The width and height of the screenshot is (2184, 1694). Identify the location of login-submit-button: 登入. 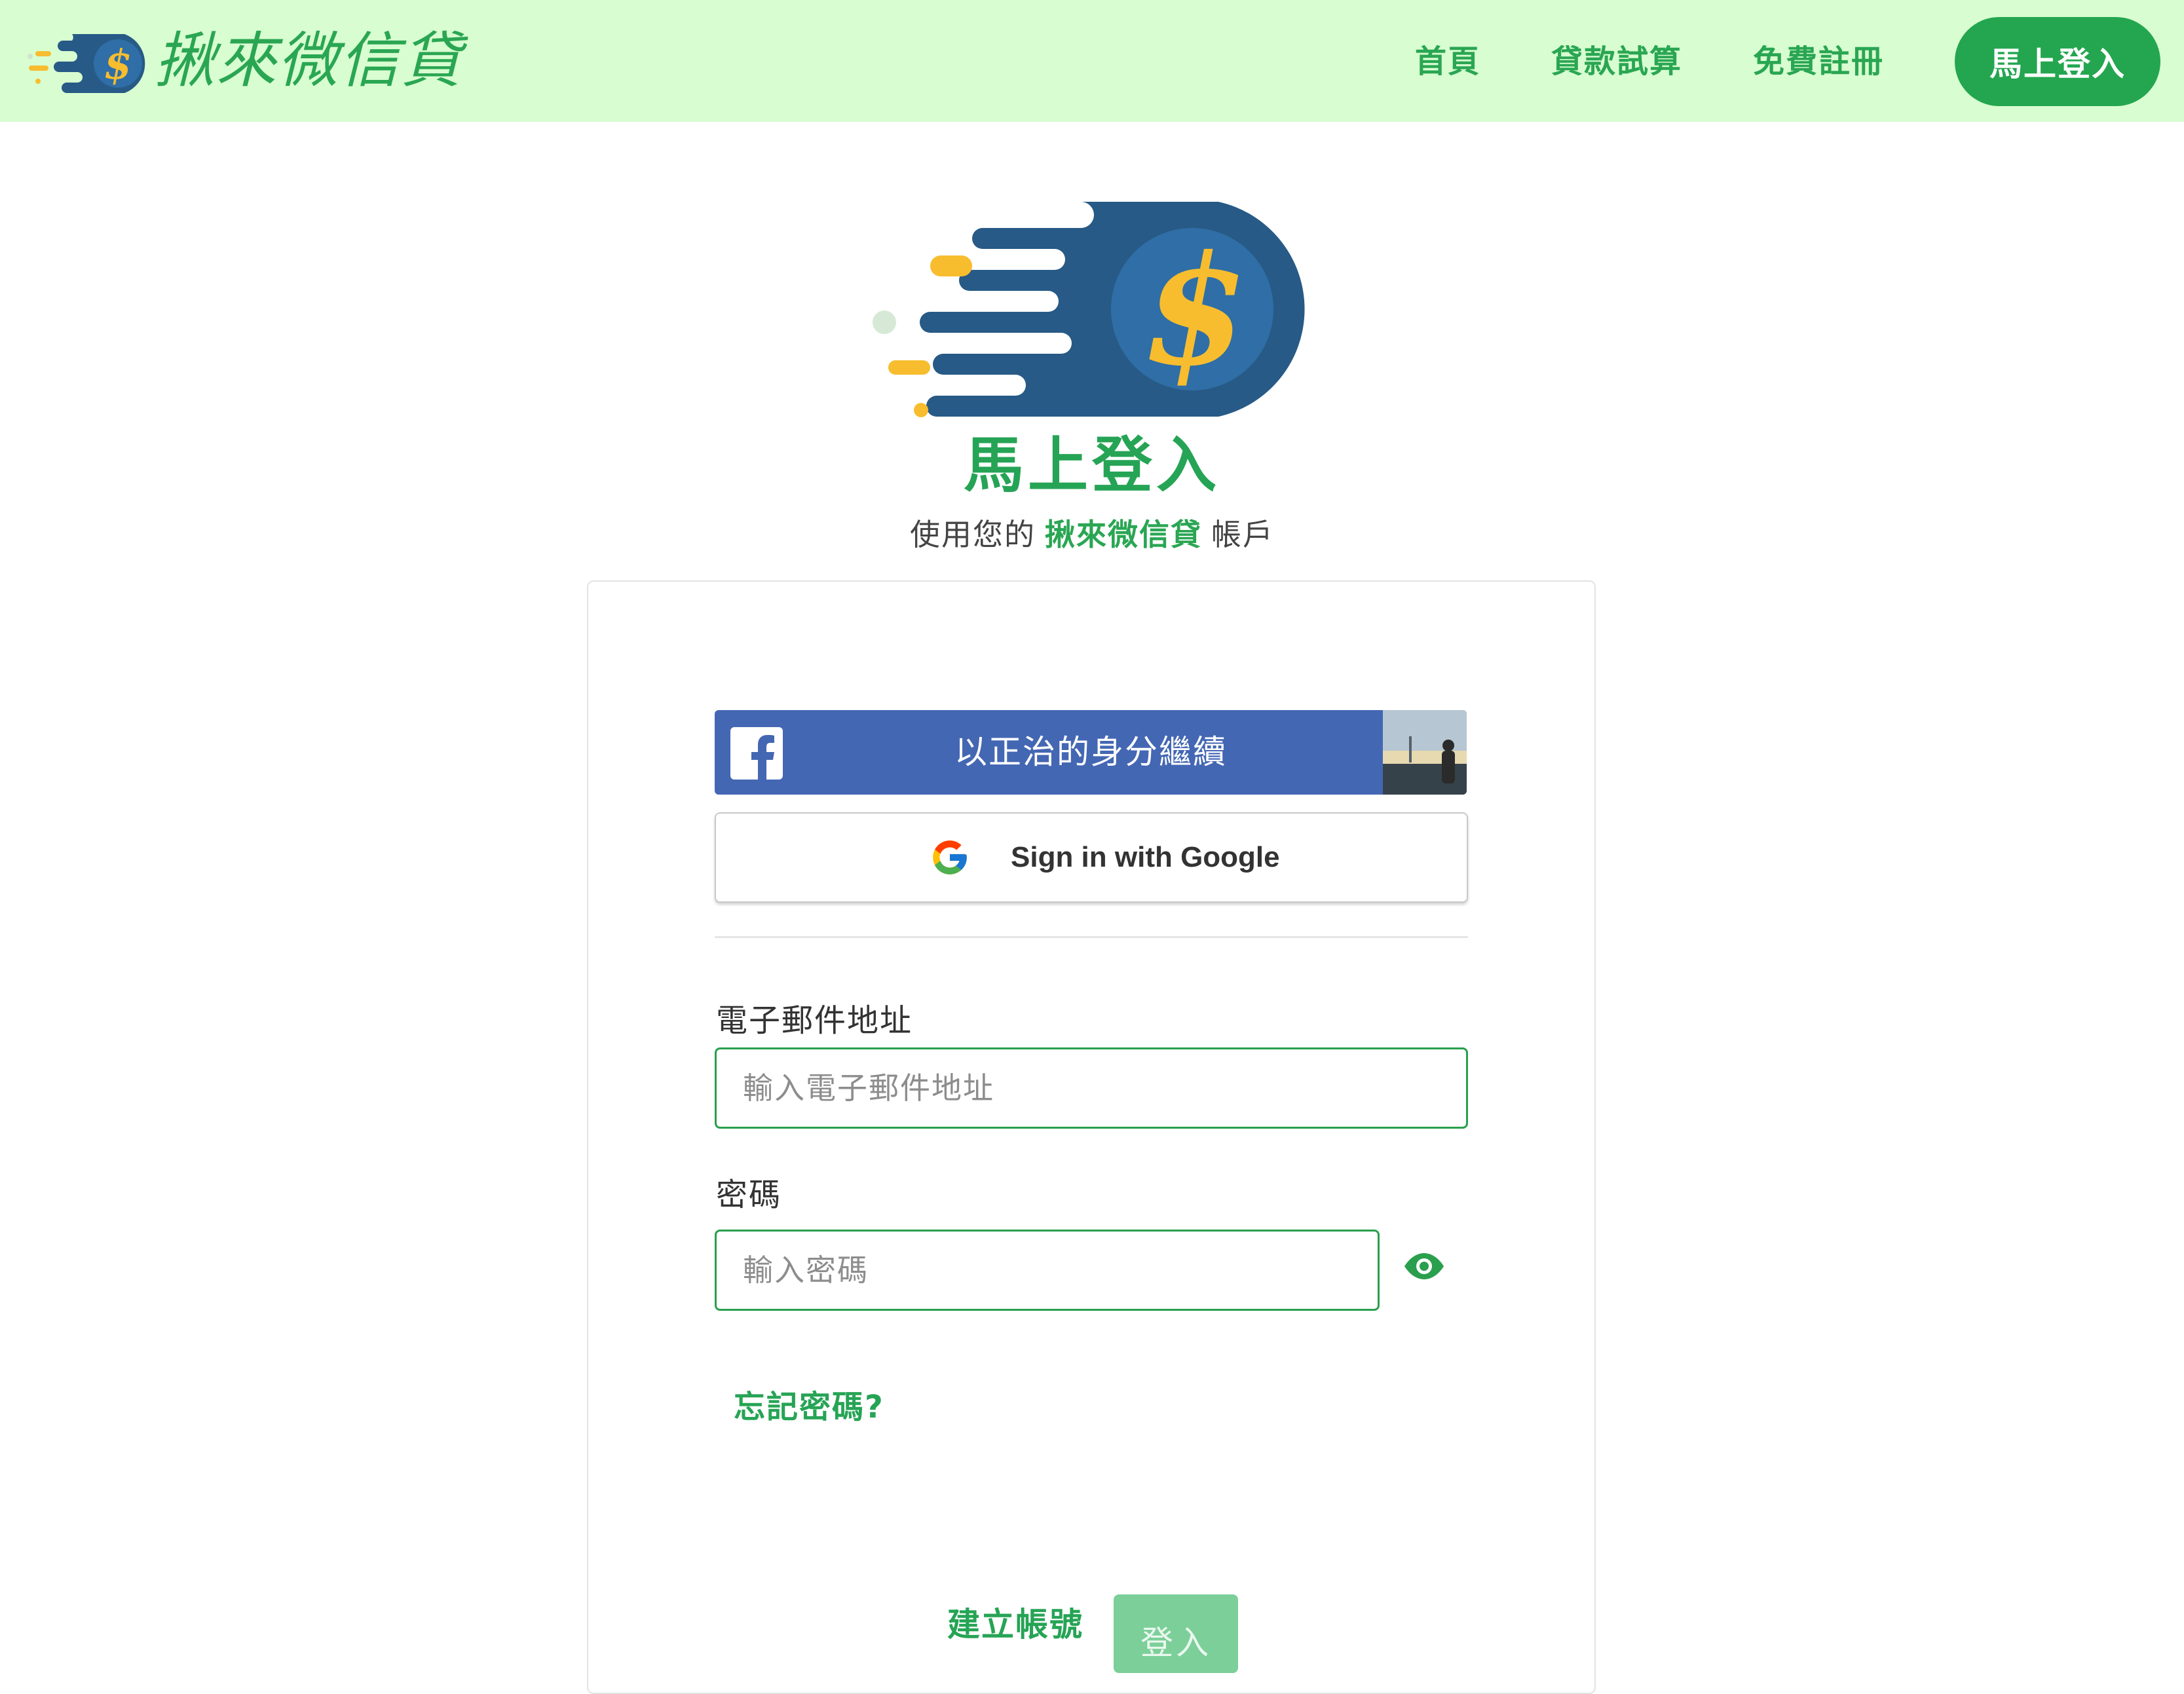
(1176, 1633).